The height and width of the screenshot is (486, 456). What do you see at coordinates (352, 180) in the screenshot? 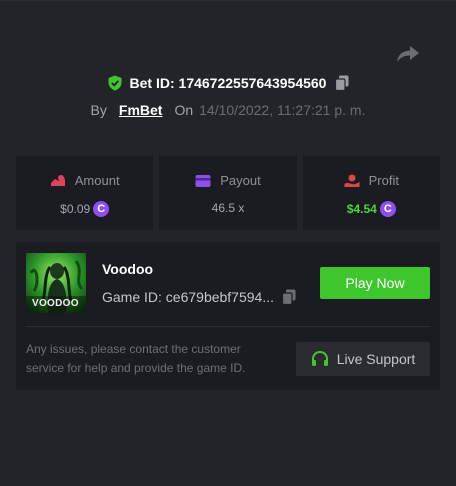
I see `profit-icon` at bounding box center [352, 180].